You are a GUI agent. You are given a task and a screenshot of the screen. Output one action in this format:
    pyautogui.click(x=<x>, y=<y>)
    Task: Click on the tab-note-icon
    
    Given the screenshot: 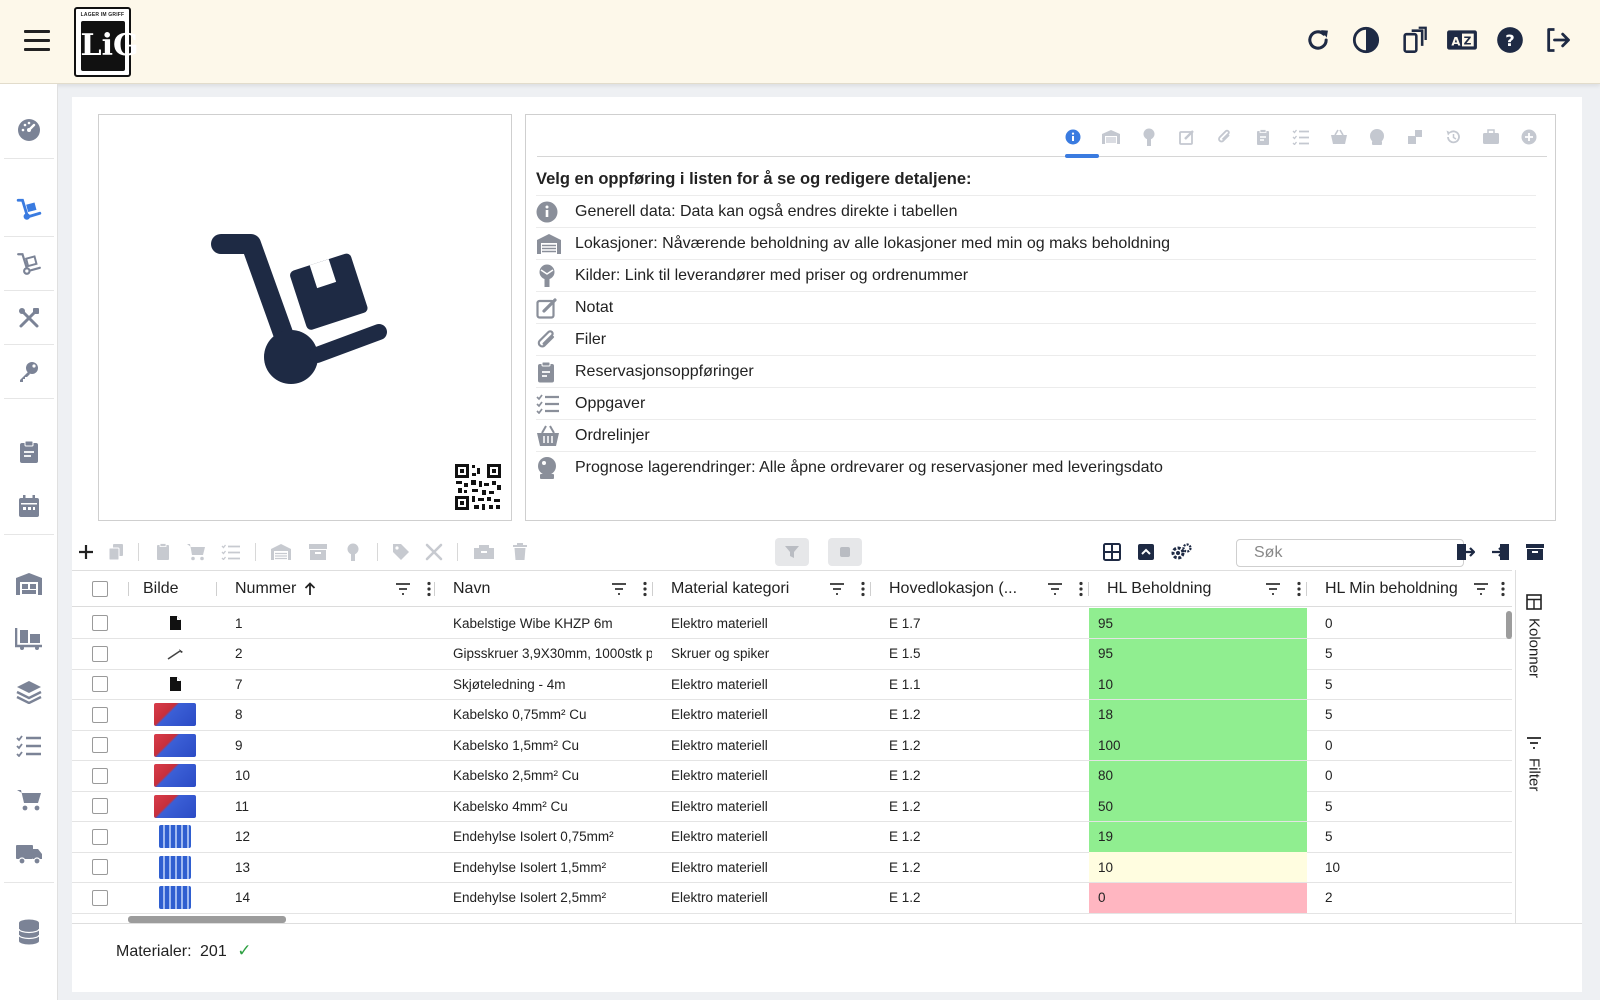 What is the action you would take?
    pyautogui.click(x=1187, y=137)
    